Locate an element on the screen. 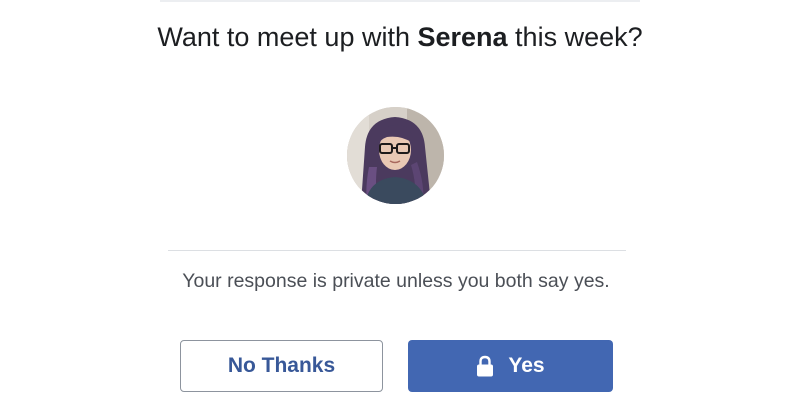 The height and width of the screenshot is (402, 800). top-divider is located at coordinates (400, 1).